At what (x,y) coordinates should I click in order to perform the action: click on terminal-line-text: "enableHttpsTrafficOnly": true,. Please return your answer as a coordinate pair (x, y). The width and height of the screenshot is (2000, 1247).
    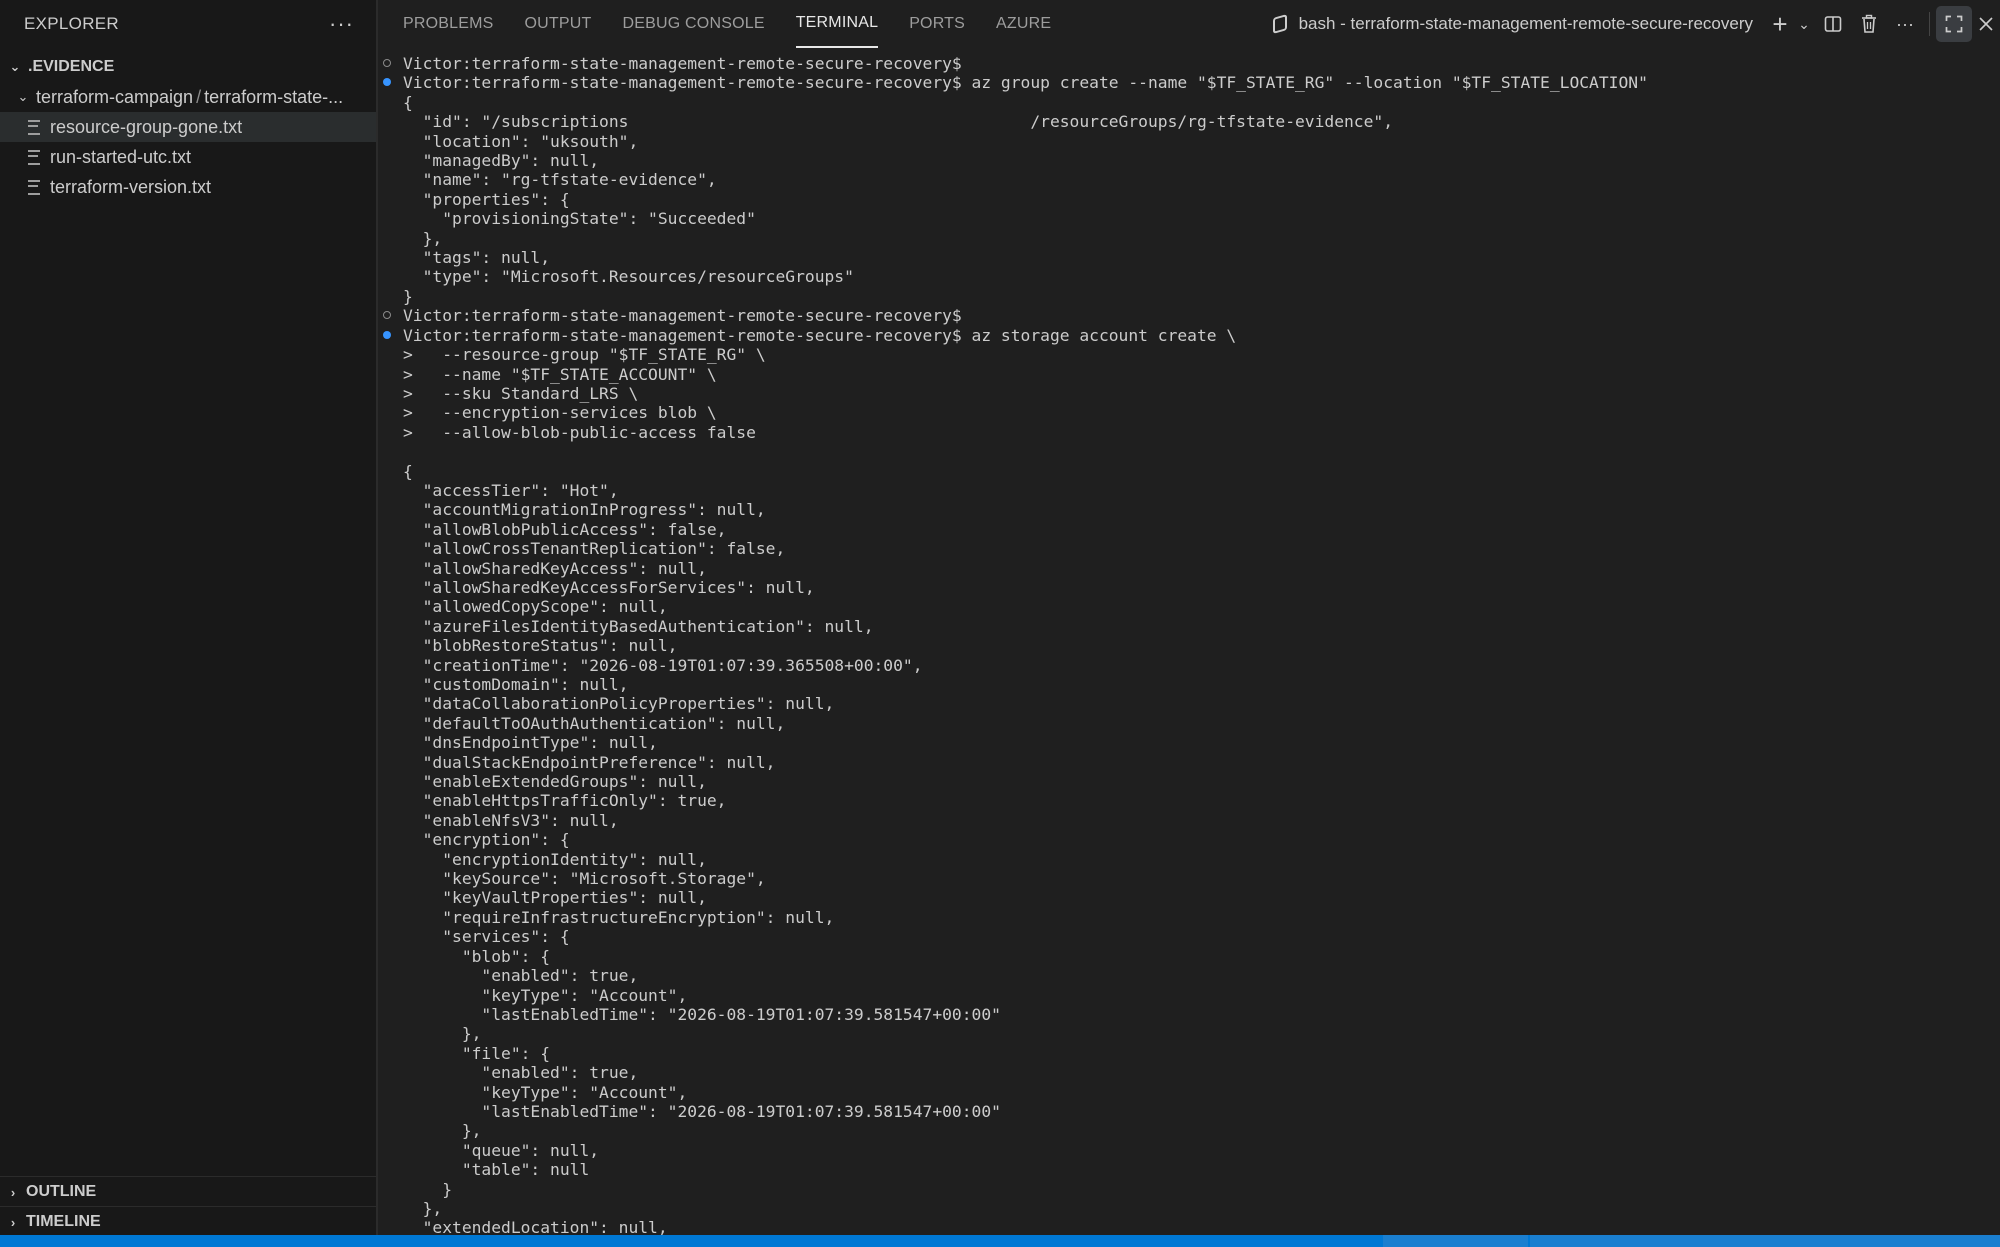
    Looking at the image, I should click on (565, 801).